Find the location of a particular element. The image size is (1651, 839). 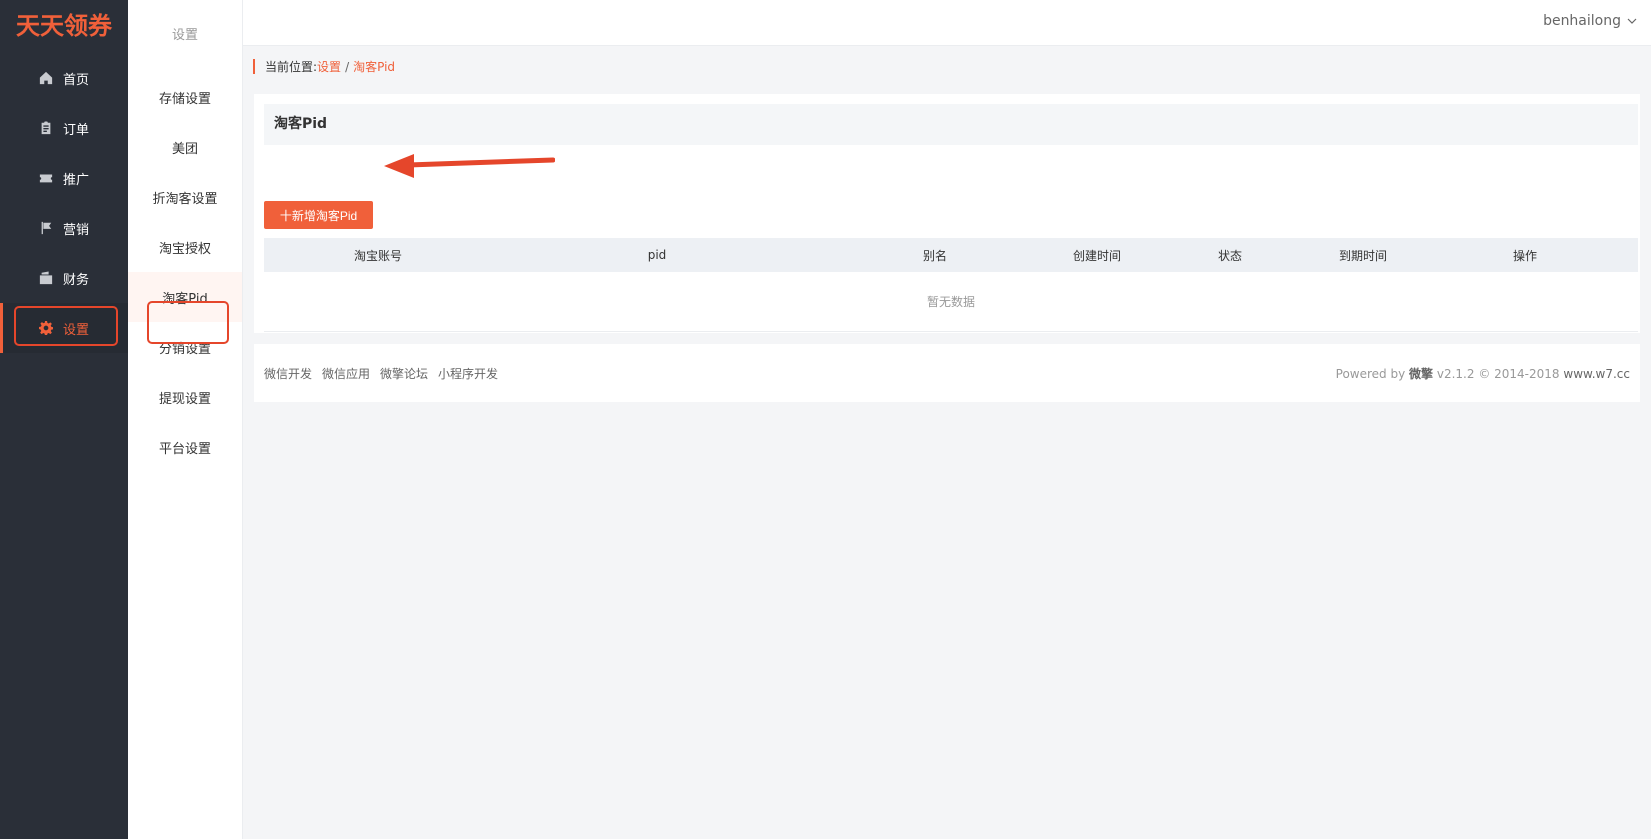

nav-item-home: 首页 is located at coordinates (64, 78).